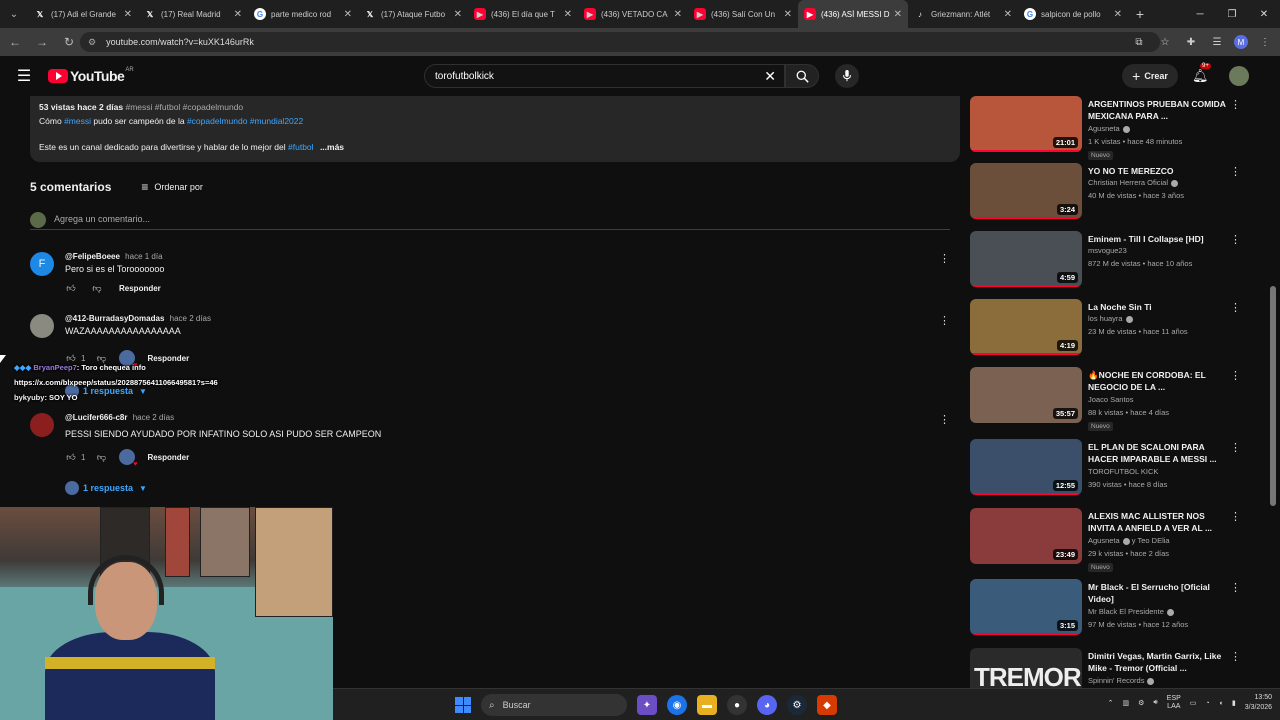 The height and width of the screenshot is (720, 1280). What do you see at coordinates (523, 14) in the screenshot?
I see `browser-tab: ▶ (436) El día que T ✕` at bounding box center [523, 14].